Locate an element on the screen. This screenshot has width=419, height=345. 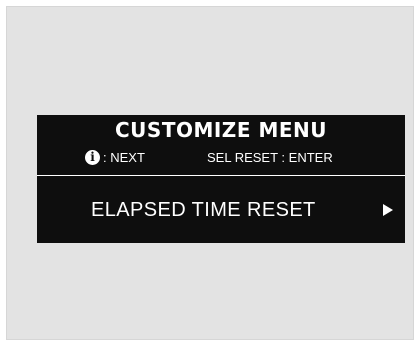
sel-reset-enter-hint: SEL RESET : ENTER is located at coordinates (270, 157).